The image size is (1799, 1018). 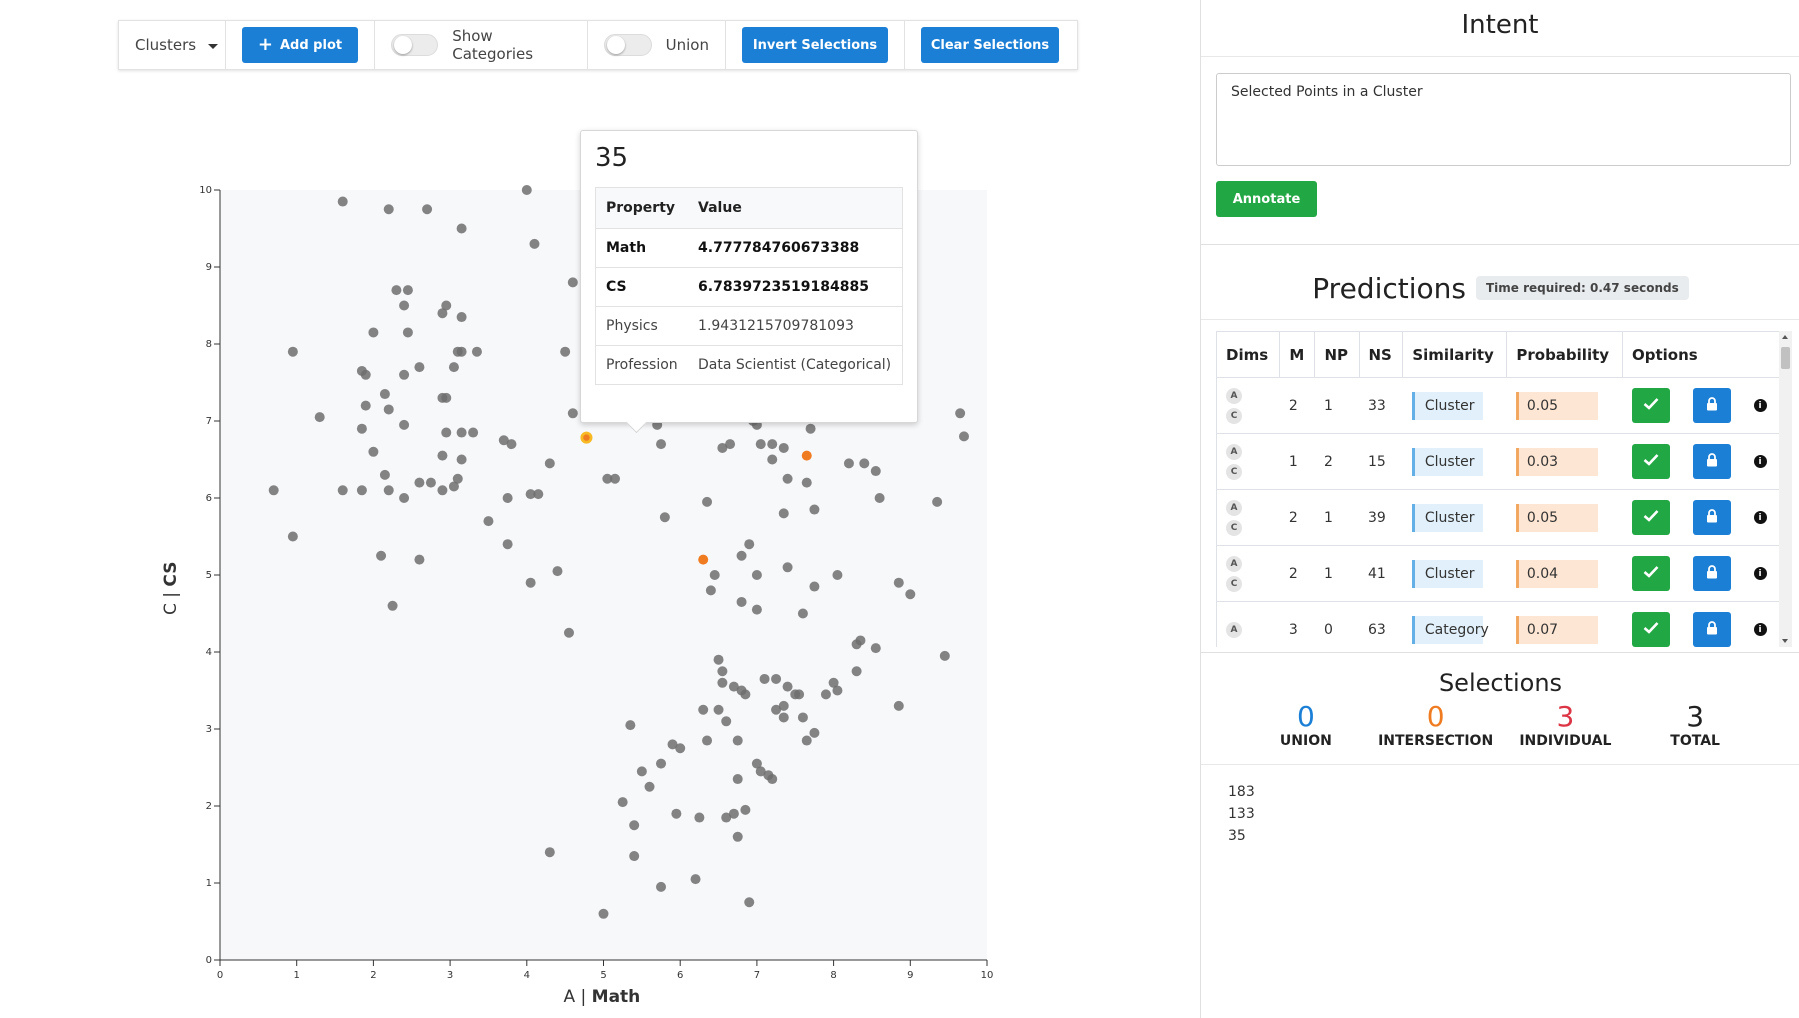 I want to click on scroll-up-icon, so click(x=1785, y=337).